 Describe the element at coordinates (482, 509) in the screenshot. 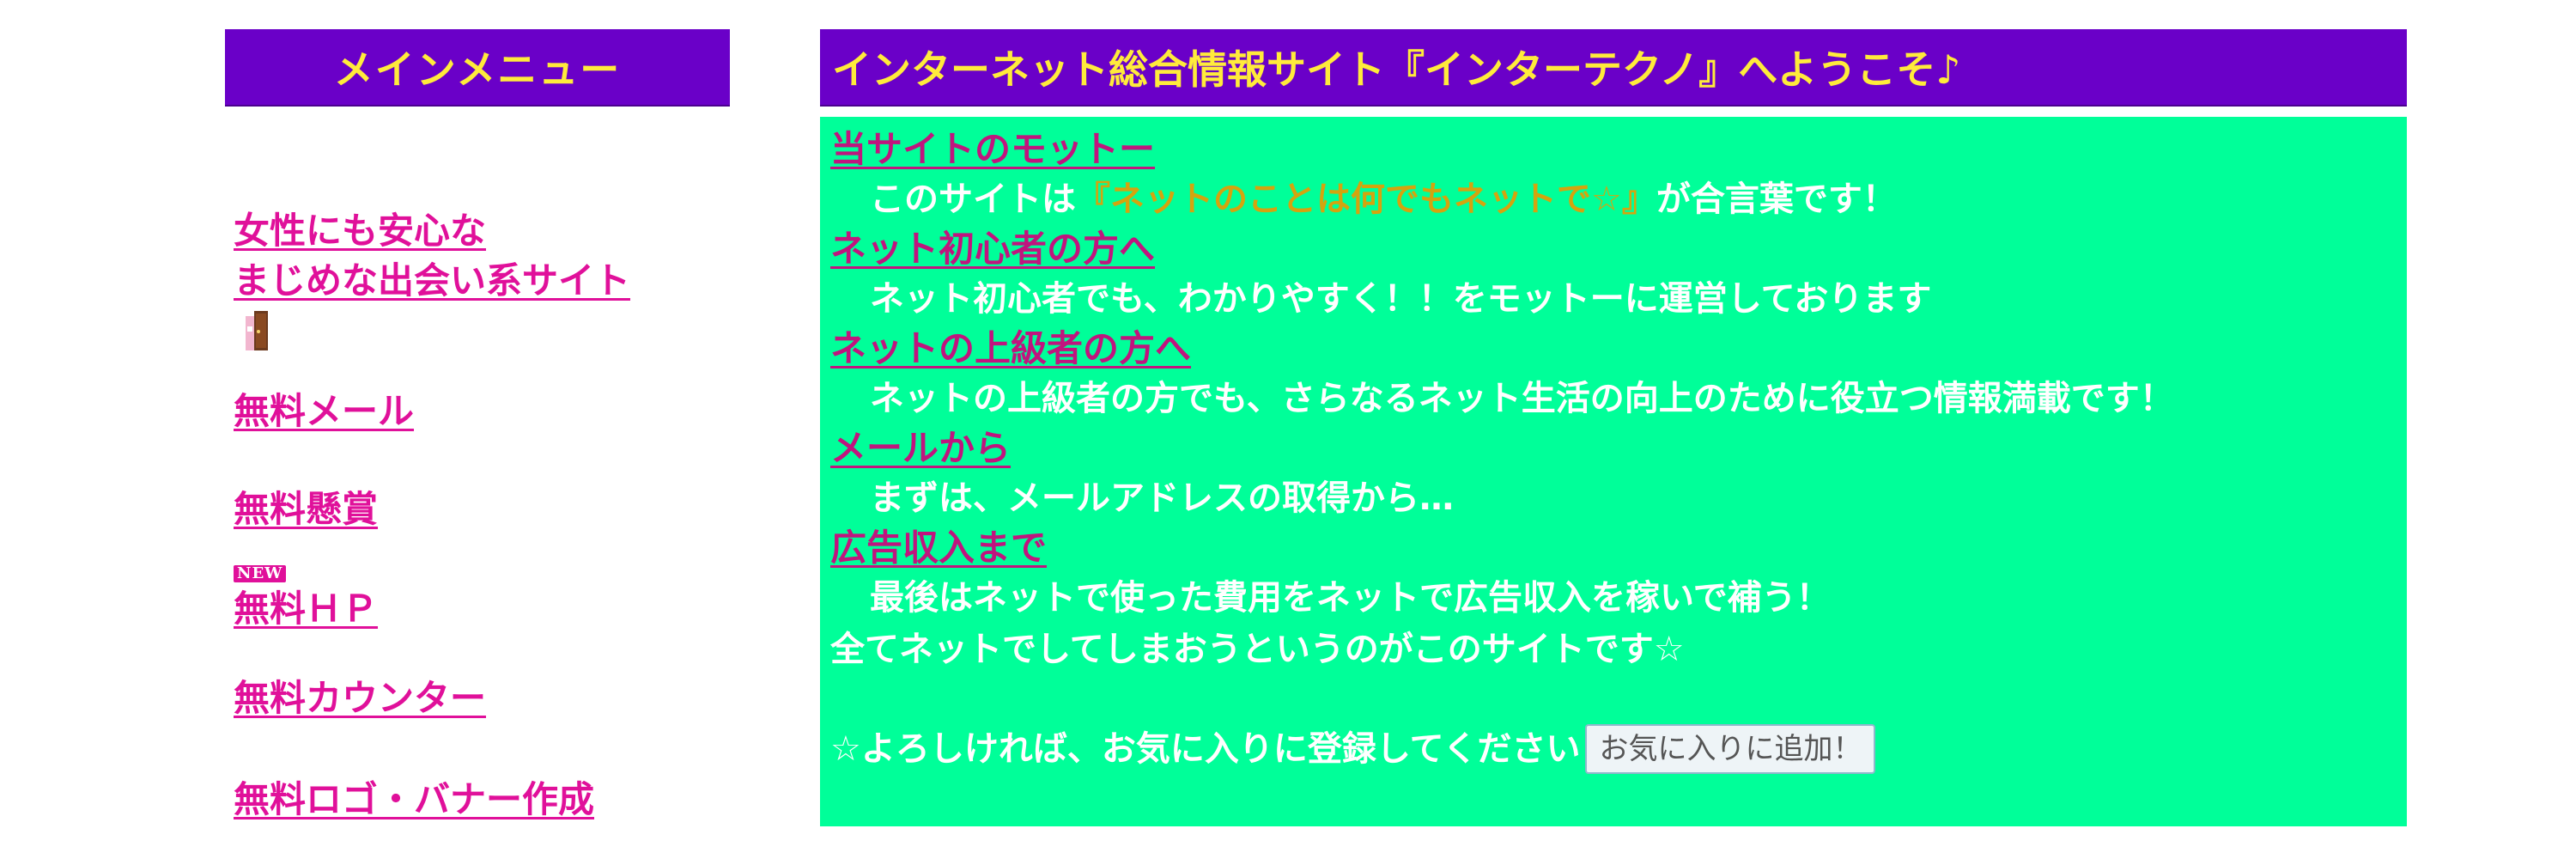

I see `menu-item-free-sweepstakes: 無料懸賞` at that location.